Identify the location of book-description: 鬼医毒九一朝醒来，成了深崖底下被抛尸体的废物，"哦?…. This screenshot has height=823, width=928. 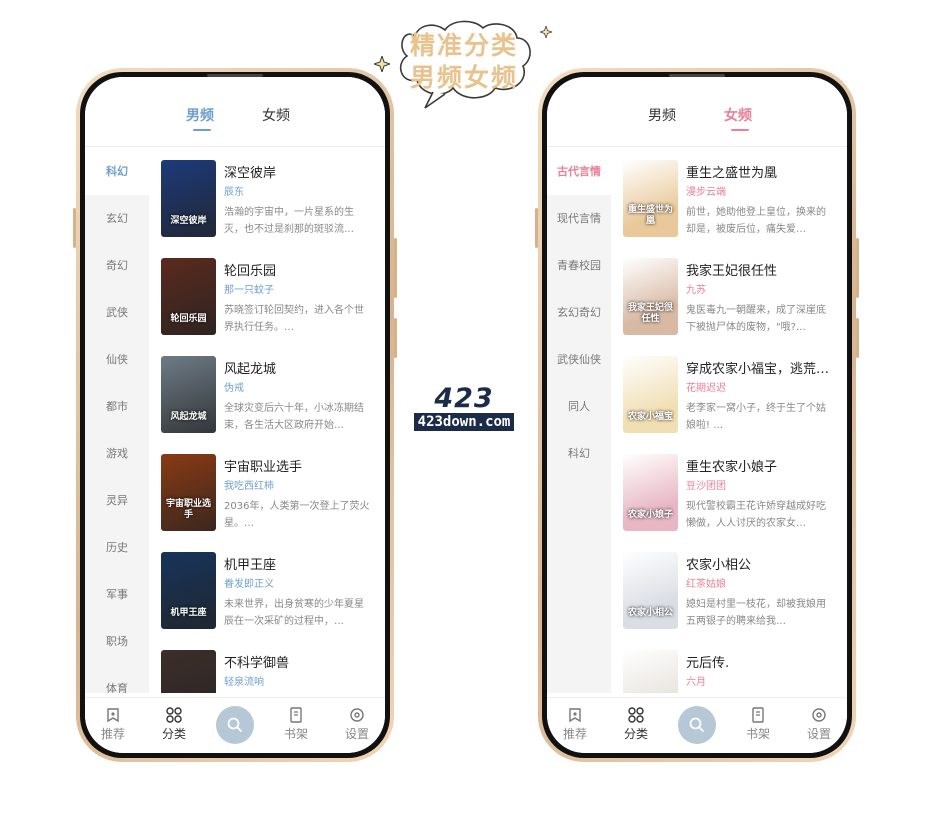
(756, 319).